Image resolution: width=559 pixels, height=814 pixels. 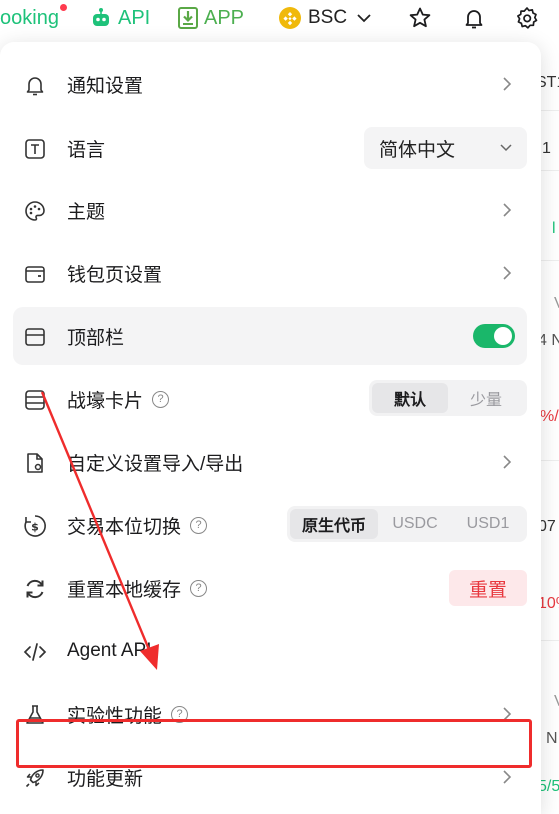 What do you see at coordinates (124, 590) in the screenshot?
I see `reset-cache-label: 重置本地缓存` at bounding box center [124, 590].